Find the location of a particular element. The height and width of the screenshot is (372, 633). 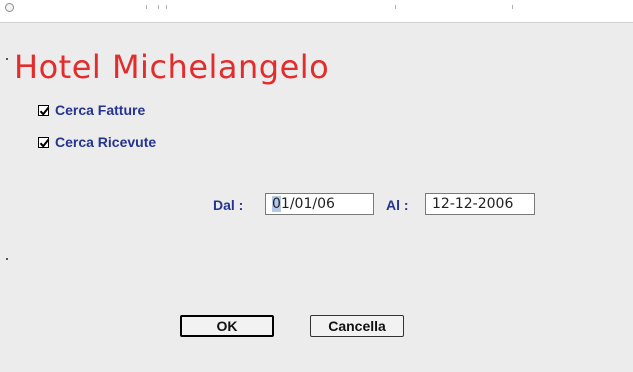

date-to-input: 12-12-2006 is located at coordinates (480, 204).